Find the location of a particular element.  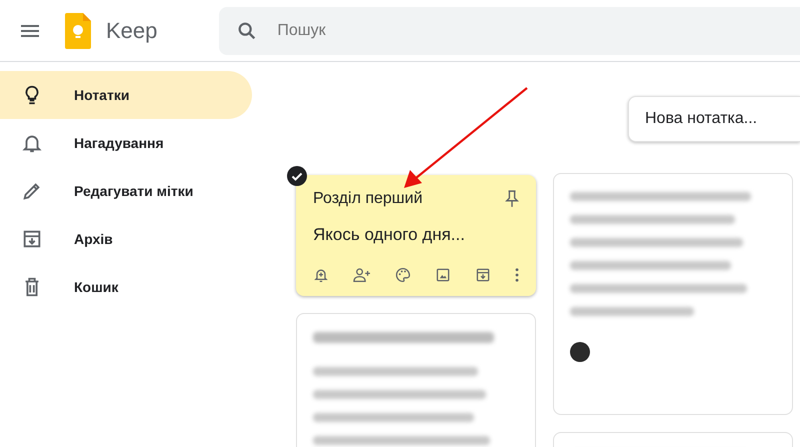

check-icon is located at coordinates (297, 176).